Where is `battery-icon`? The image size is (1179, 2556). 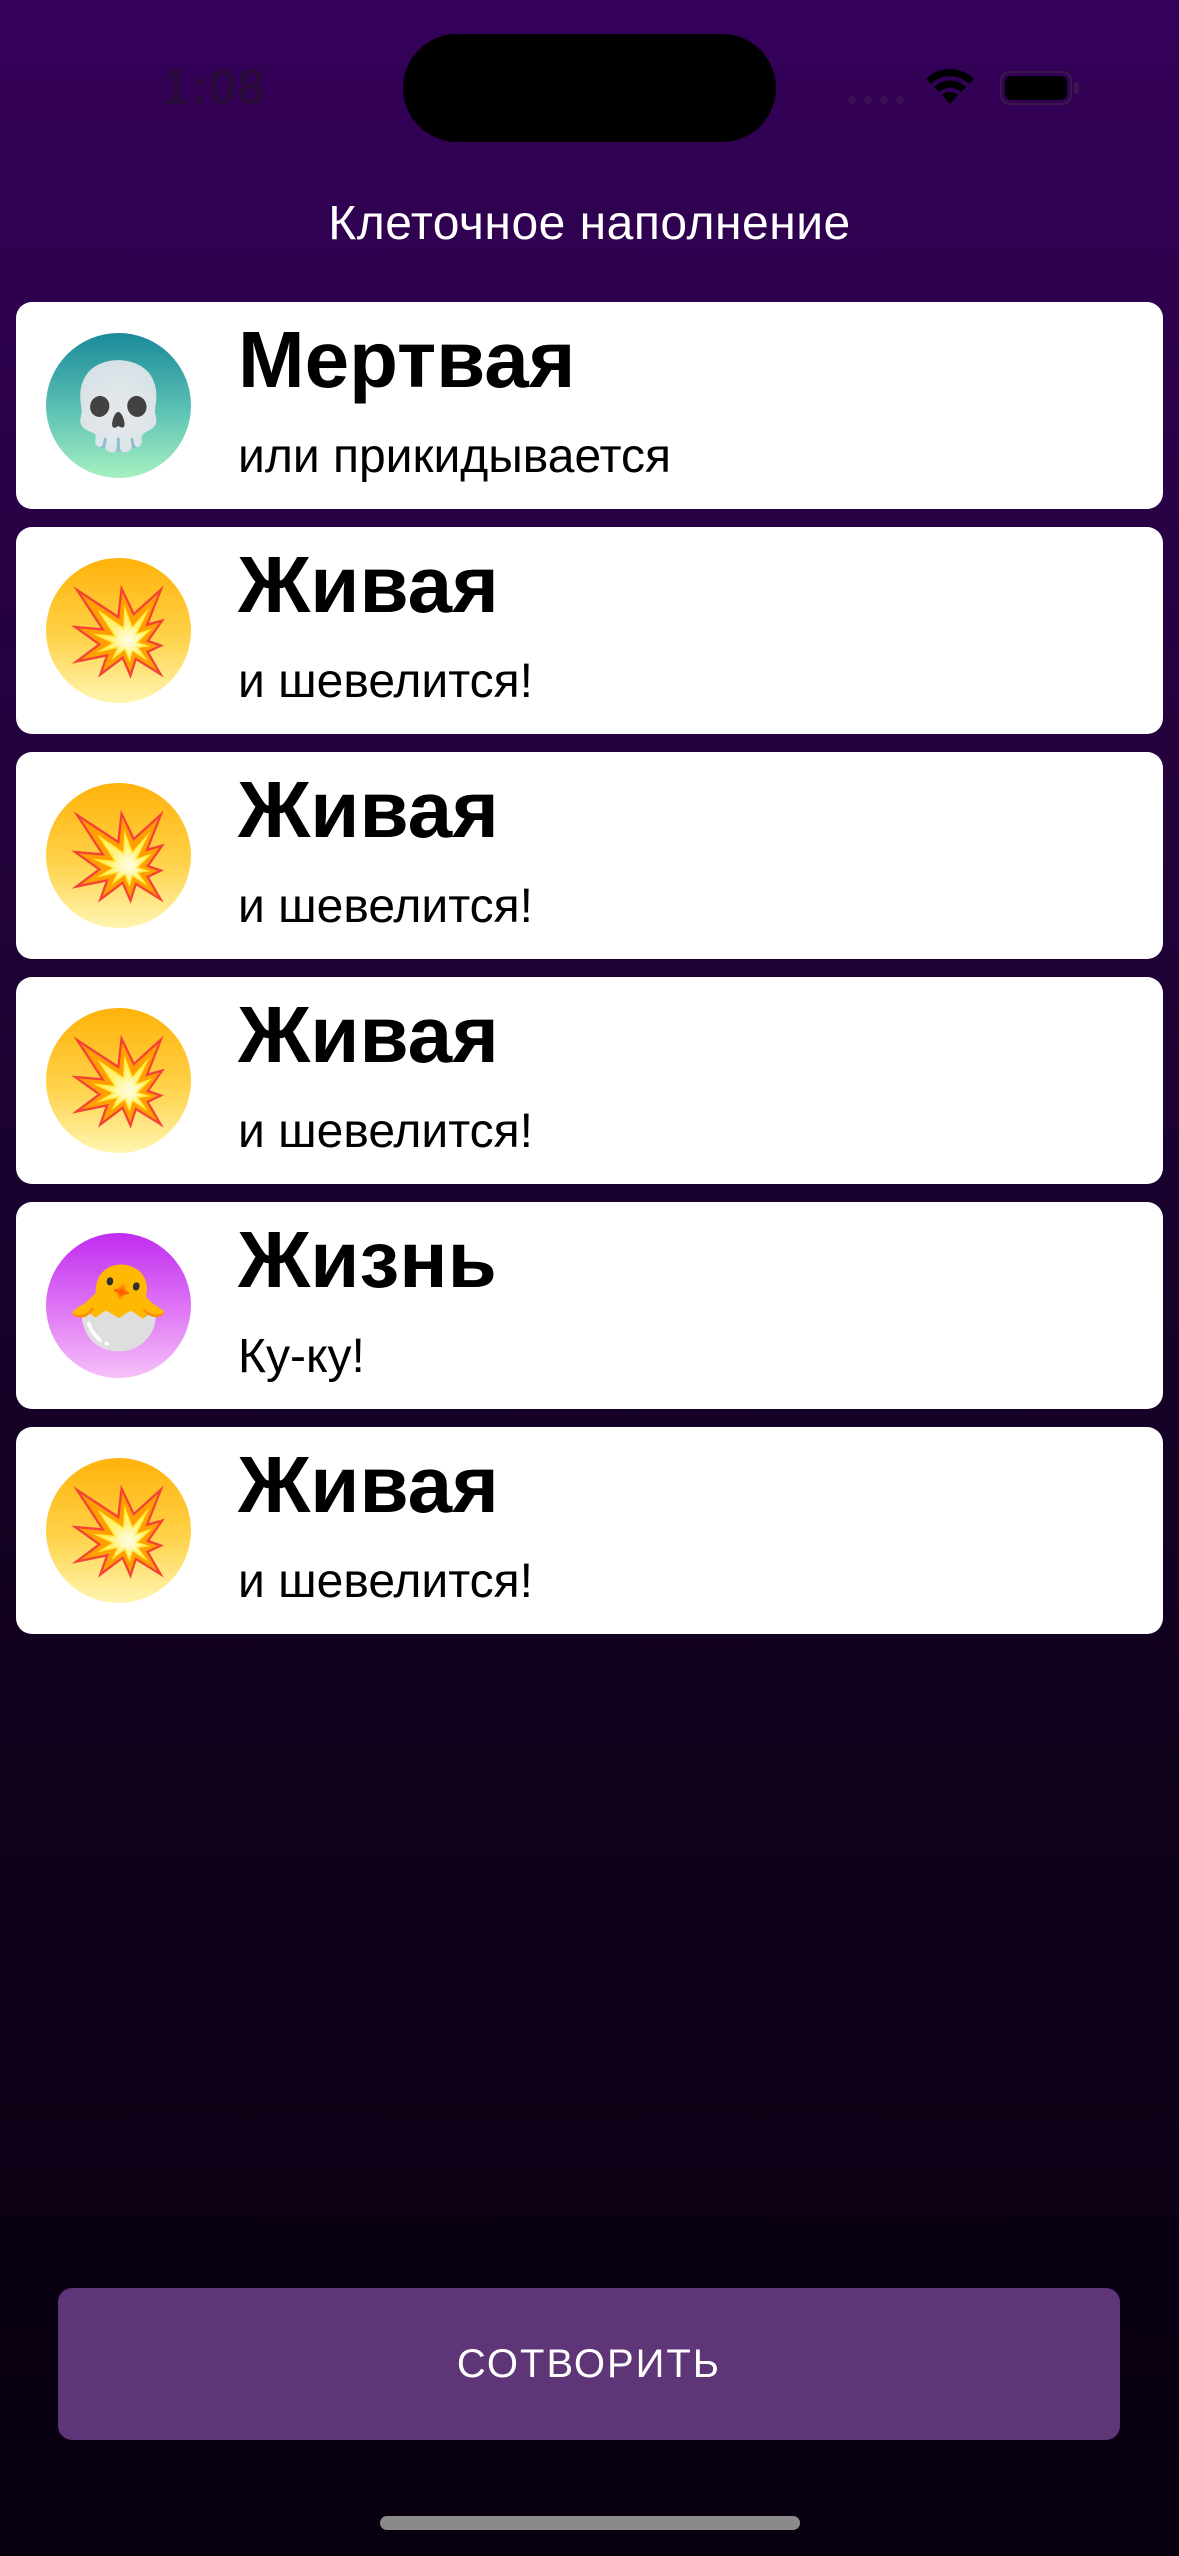
battery-icon is located at coordinates (1039, 88).